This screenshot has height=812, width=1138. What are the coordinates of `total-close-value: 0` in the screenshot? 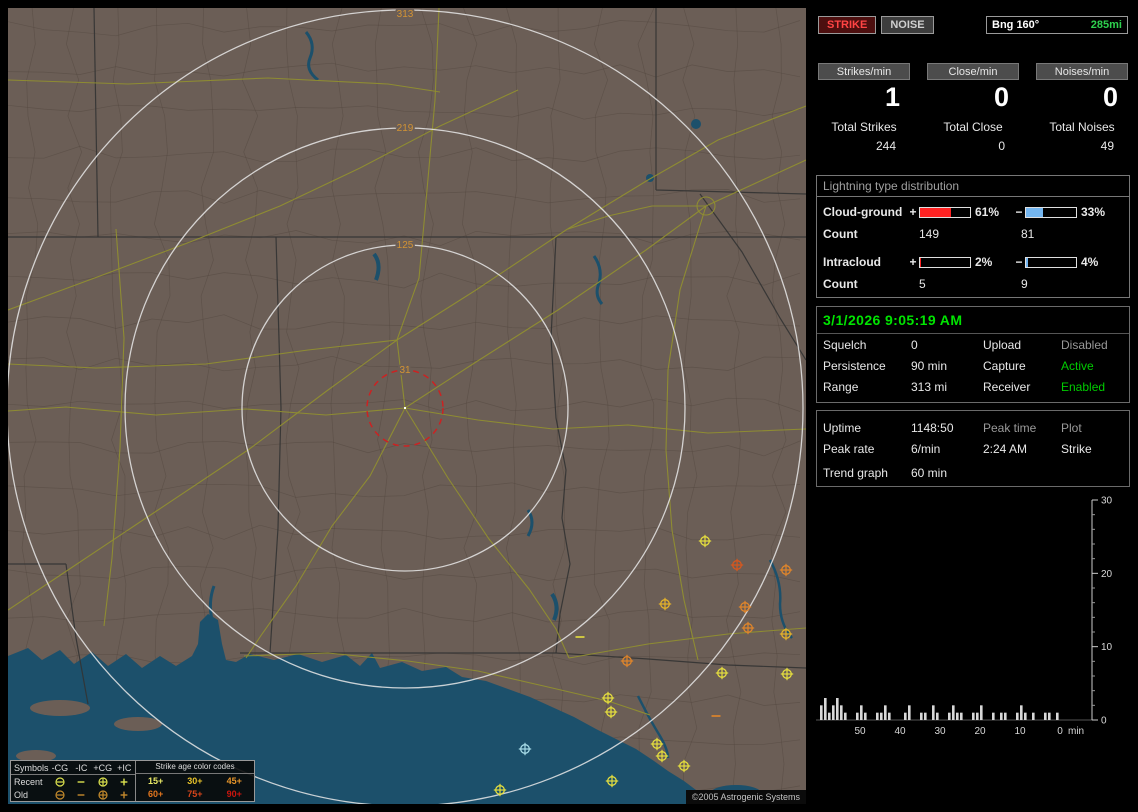 It's located at (1001, 146).